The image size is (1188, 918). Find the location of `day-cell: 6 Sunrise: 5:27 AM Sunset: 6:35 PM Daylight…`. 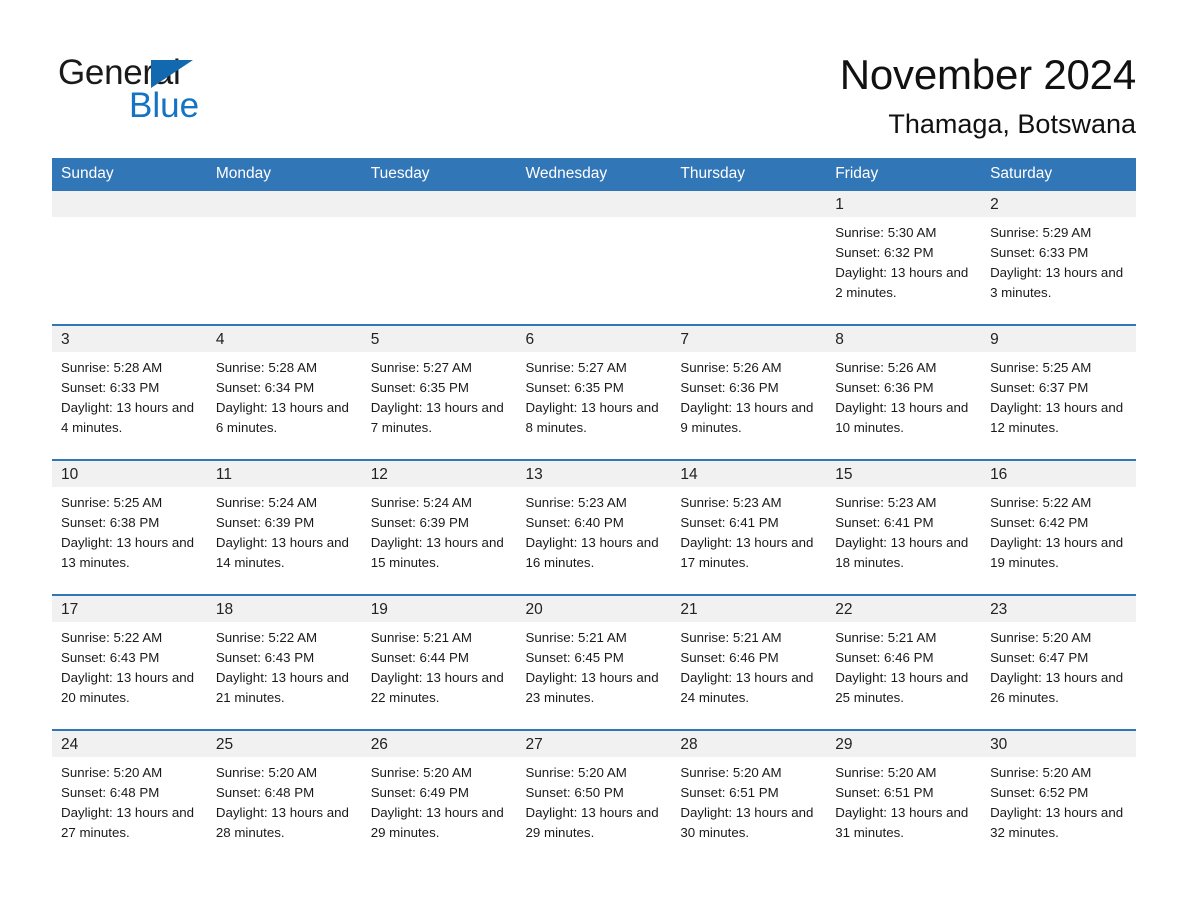

day-cell: 6 Sunrise: 5:27 AM Sunset: 6:35 PM Daylight… is located at coordinates (594, 392).